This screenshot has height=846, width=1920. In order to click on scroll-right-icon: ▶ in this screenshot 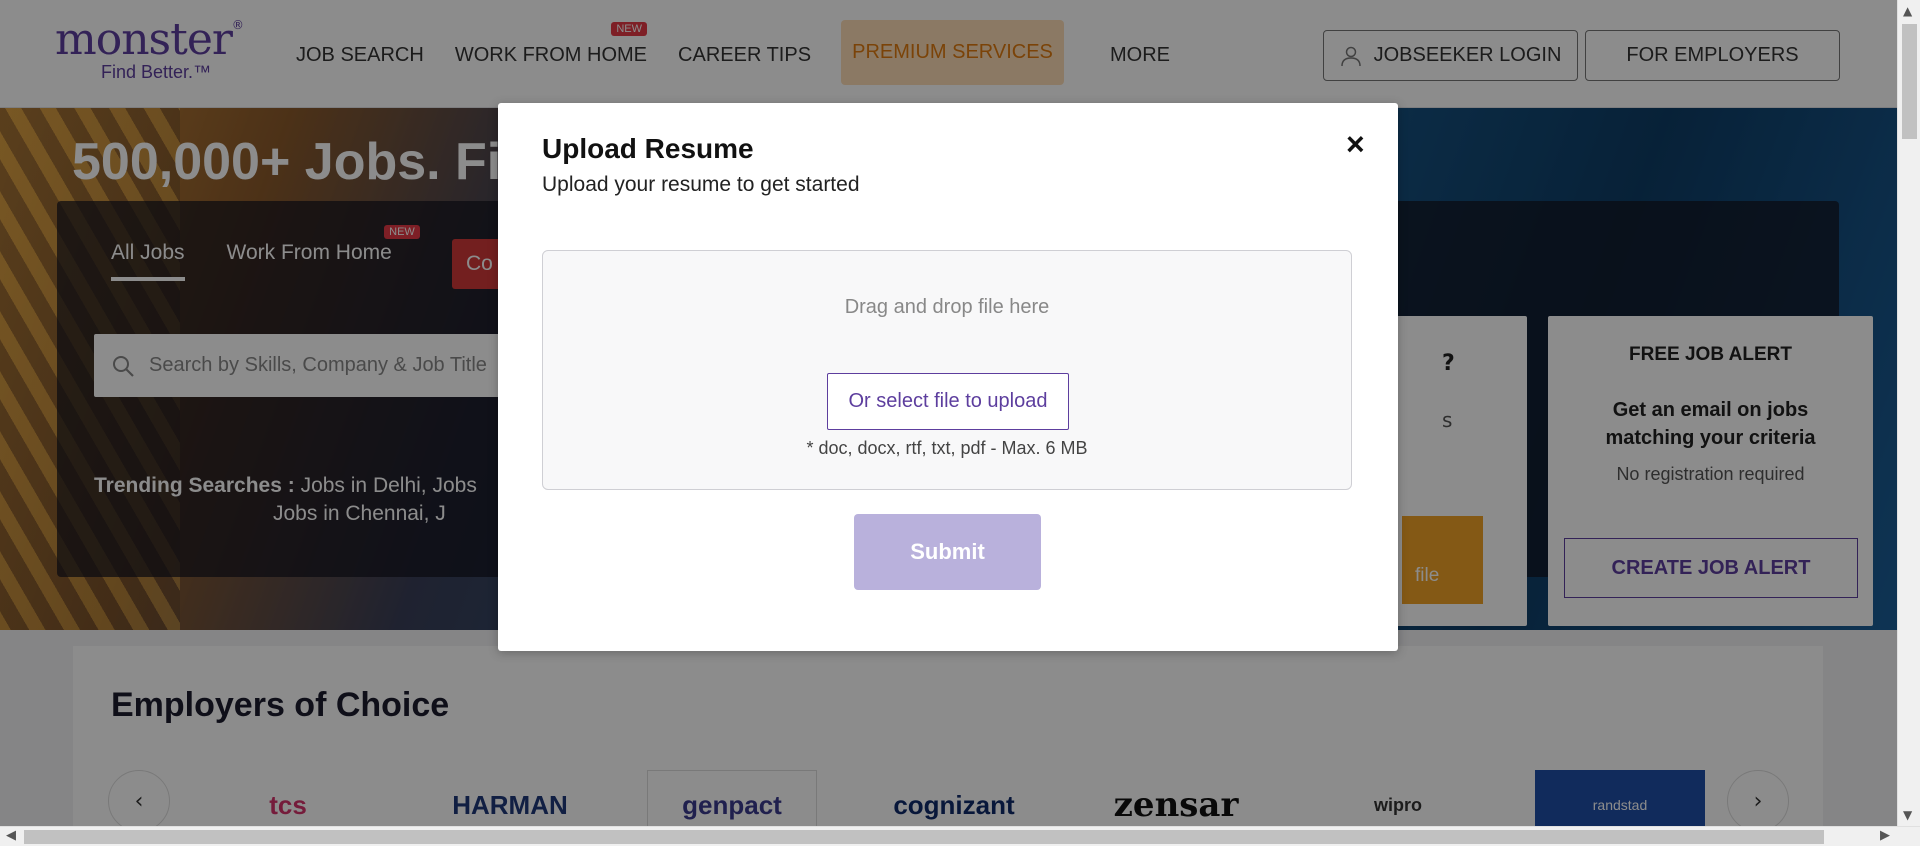, I will do `click(1885, 835)`.